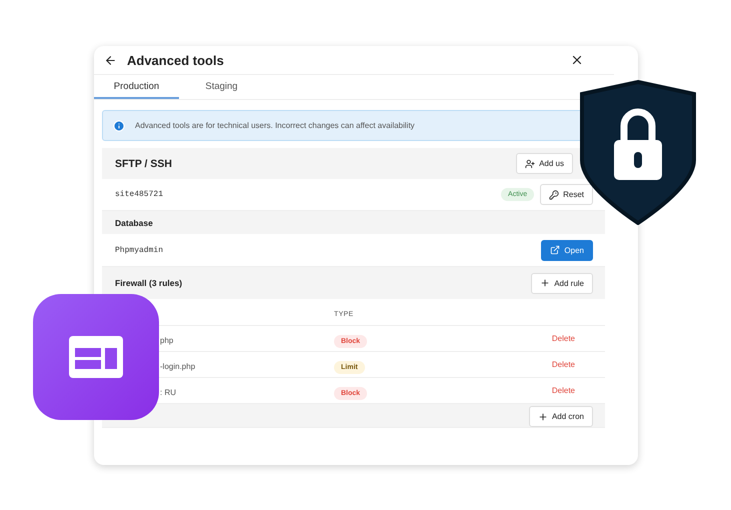  Describe the element at coordinates (119, 126) in the screenshot. I see `info-icon` at that location.